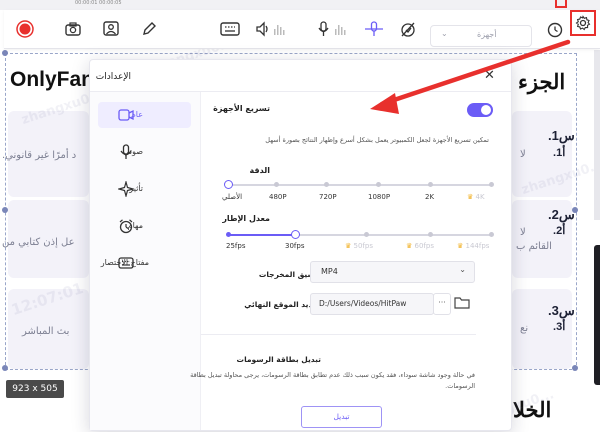 The image size is (600, 432). I want to click on record-button, so click(25, 29).